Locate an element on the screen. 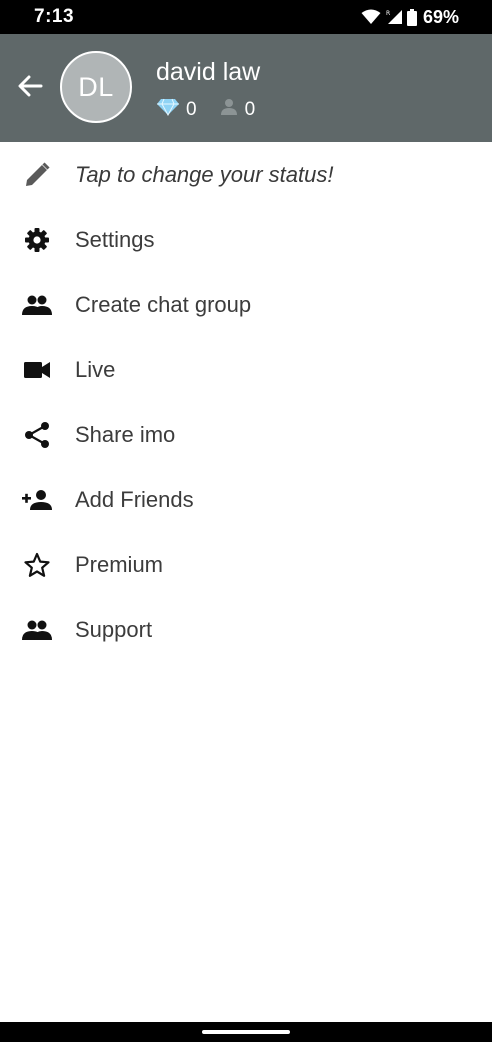 The width and height of the screenshot is (492, 1042). avatar: DL is located at coordinates (96, 87).